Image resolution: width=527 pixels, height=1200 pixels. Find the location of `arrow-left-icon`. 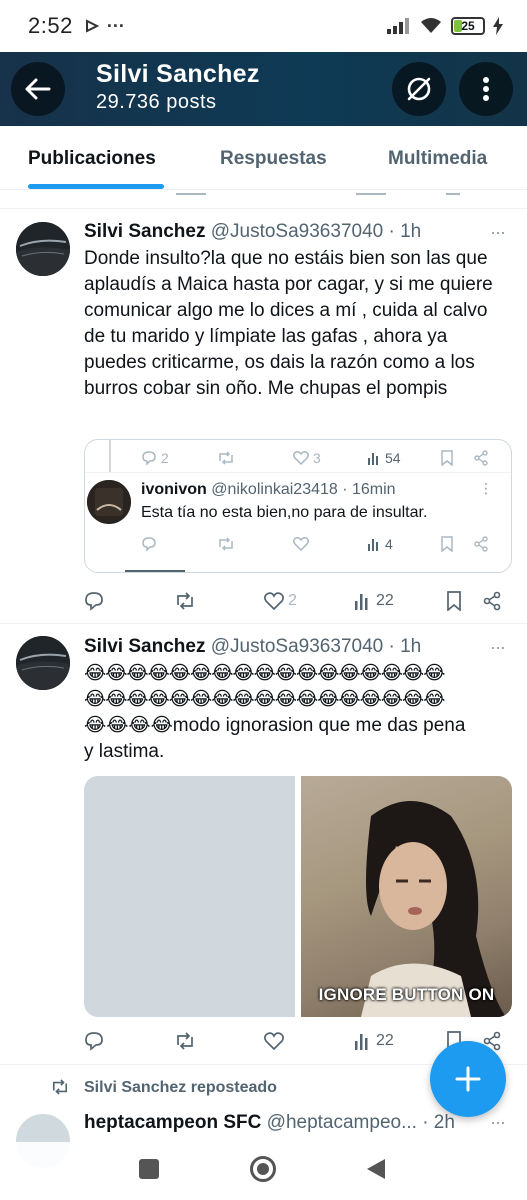

arrow-left-icon is located at coordinates (38, 89).